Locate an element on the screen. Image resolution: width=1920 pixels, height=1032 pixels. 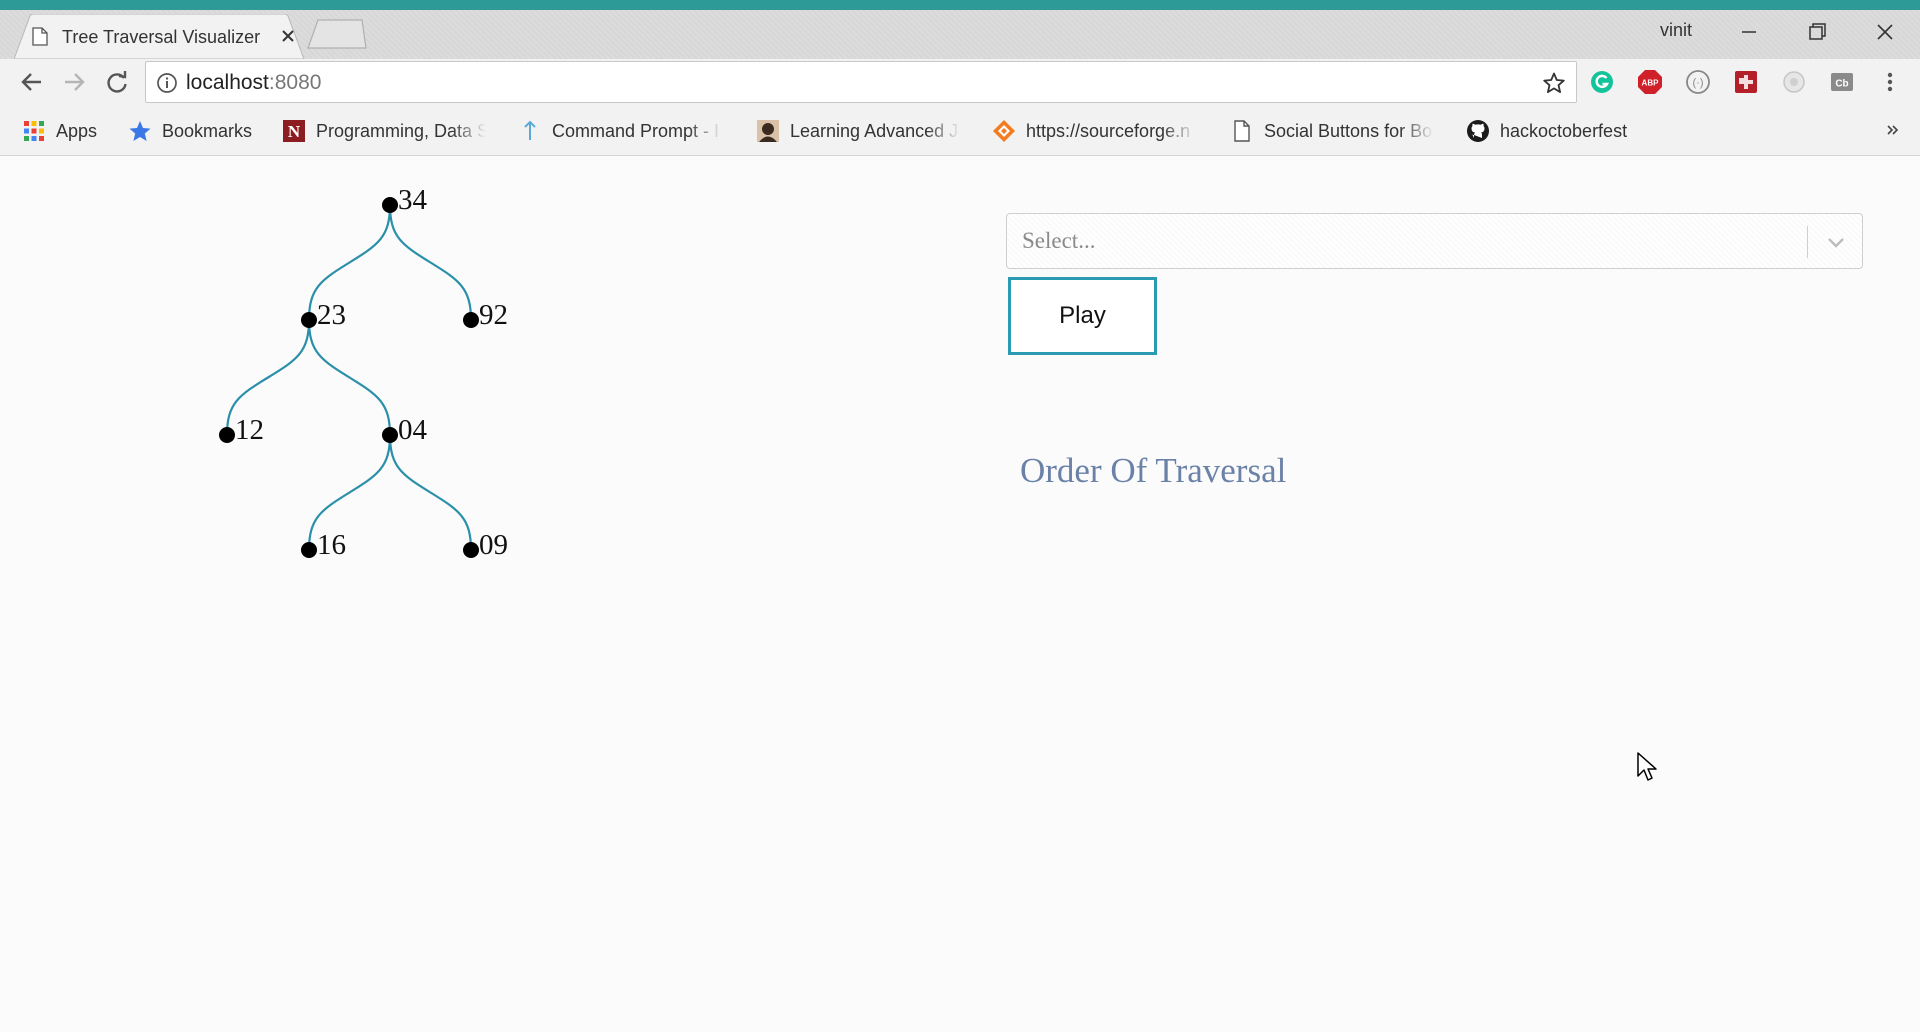
bookmark-hackoctoberfest: hackoctoberfest is located at coordinates (1546, 131).